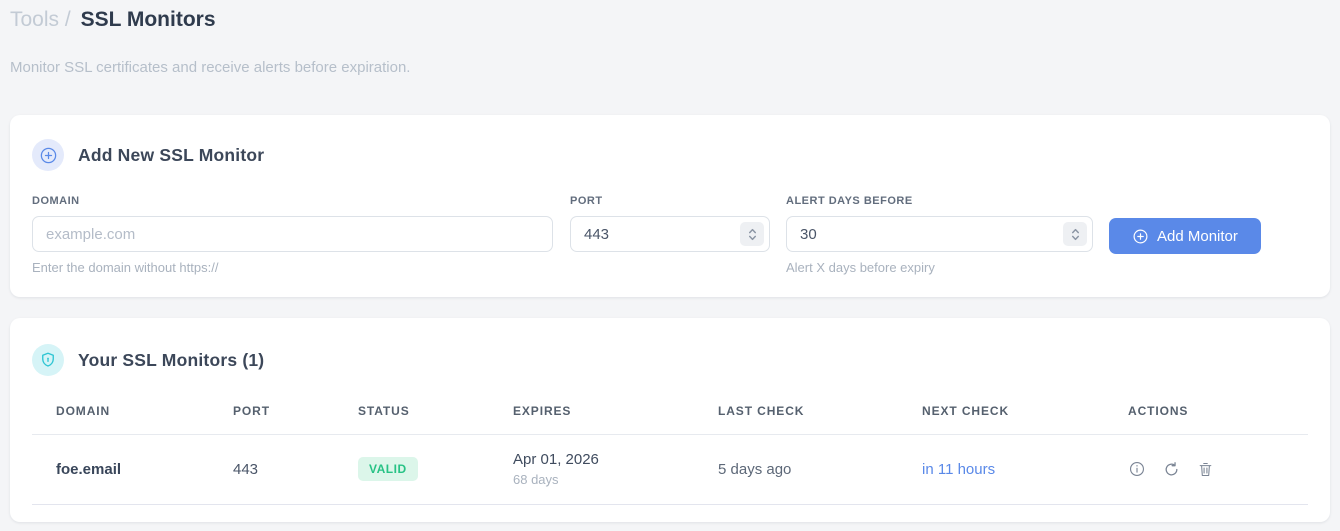  I want to click on header-expires: EXPIRES, so click(615, 414).